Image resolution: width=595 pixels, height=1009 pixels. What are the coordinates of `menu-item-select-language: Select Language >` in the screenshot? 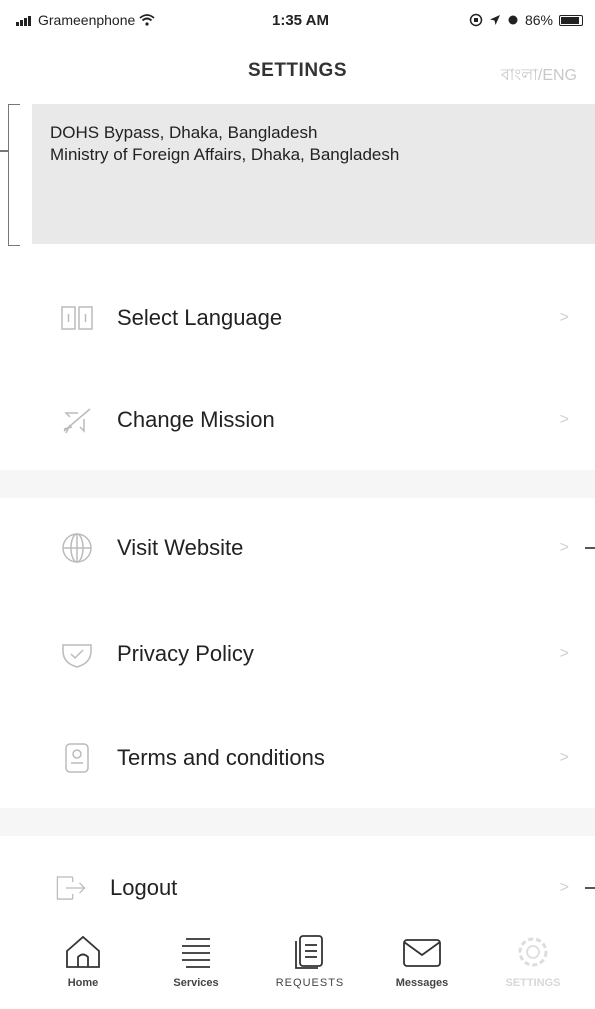 It's located at (297, 318).